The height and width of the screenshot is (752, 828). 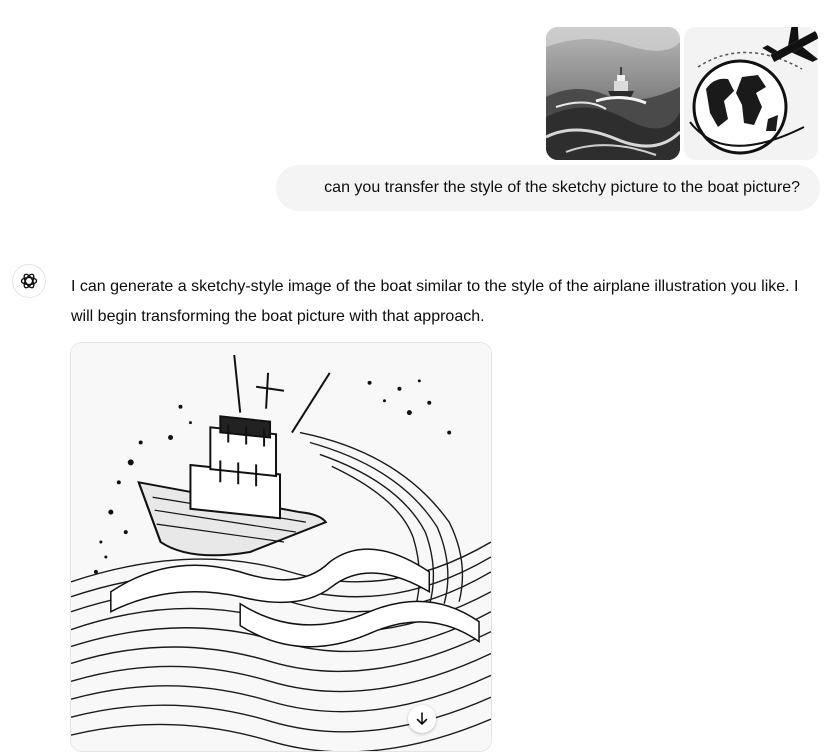 I want to click on download-arrow-icon, so click(x=422, y=718).